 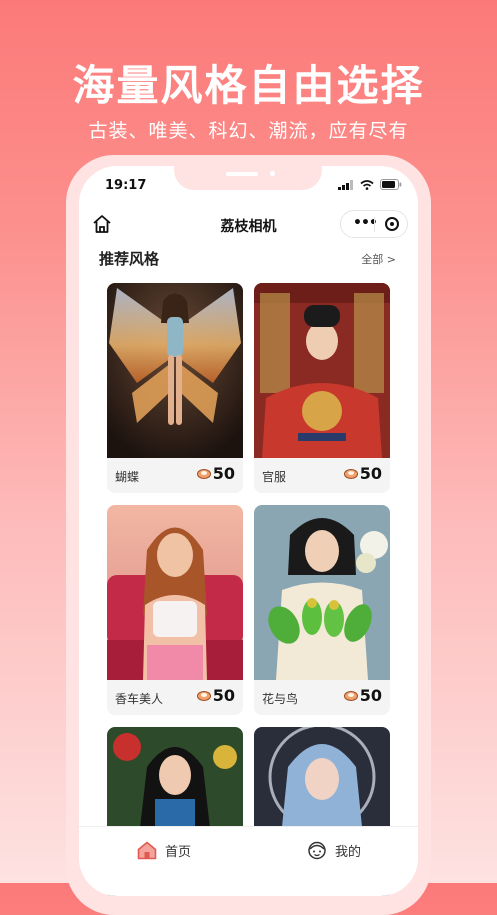 What do you see at coordinates (129, 259) in the screenshot?
I see `section-title: 推荐风格` at bounding box center [129, 259].